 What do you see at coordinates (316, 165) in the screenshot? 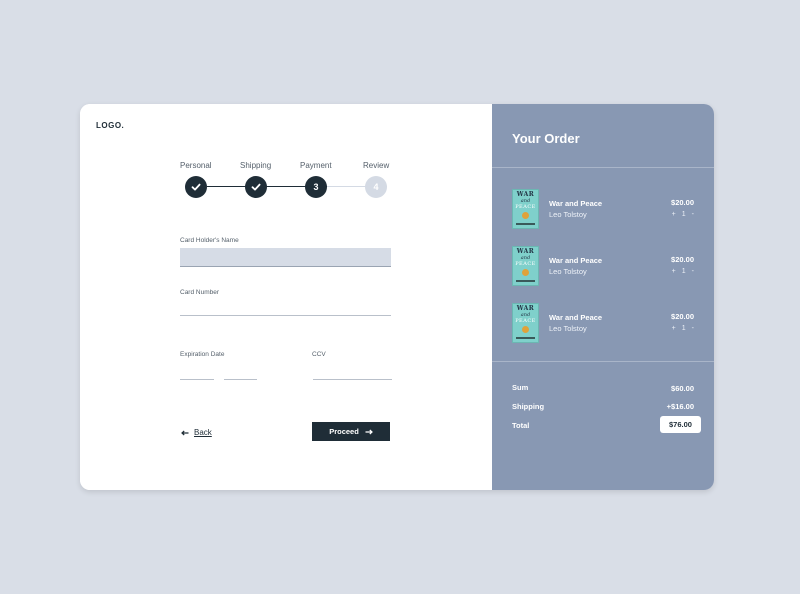
I see `step-label-payment: Payment` at bounding box center [316, 165].